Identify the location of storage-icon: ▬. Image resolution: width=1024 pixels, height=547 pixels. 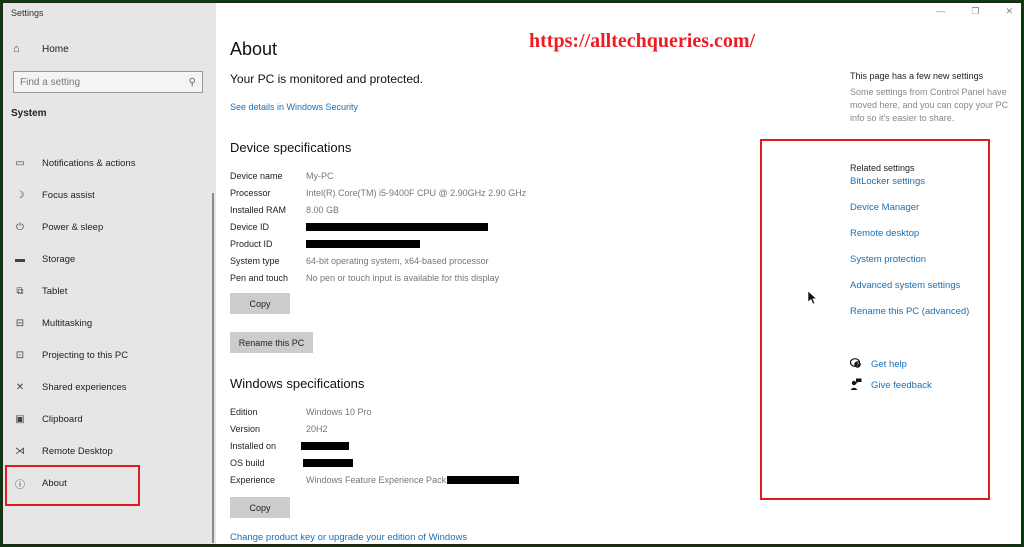
(20, 259).